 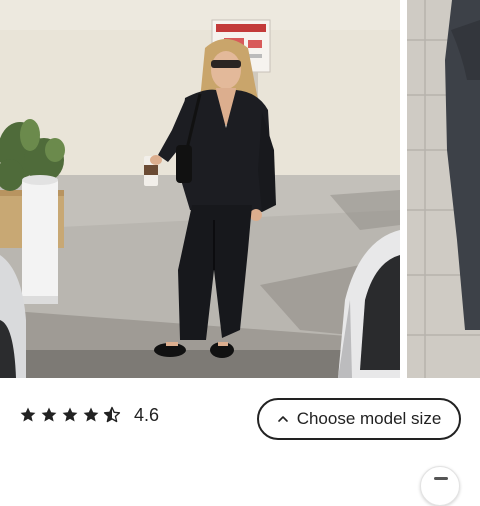 I want to click on choose-model-size-button: Choose model size, so click(x=359, y=419).